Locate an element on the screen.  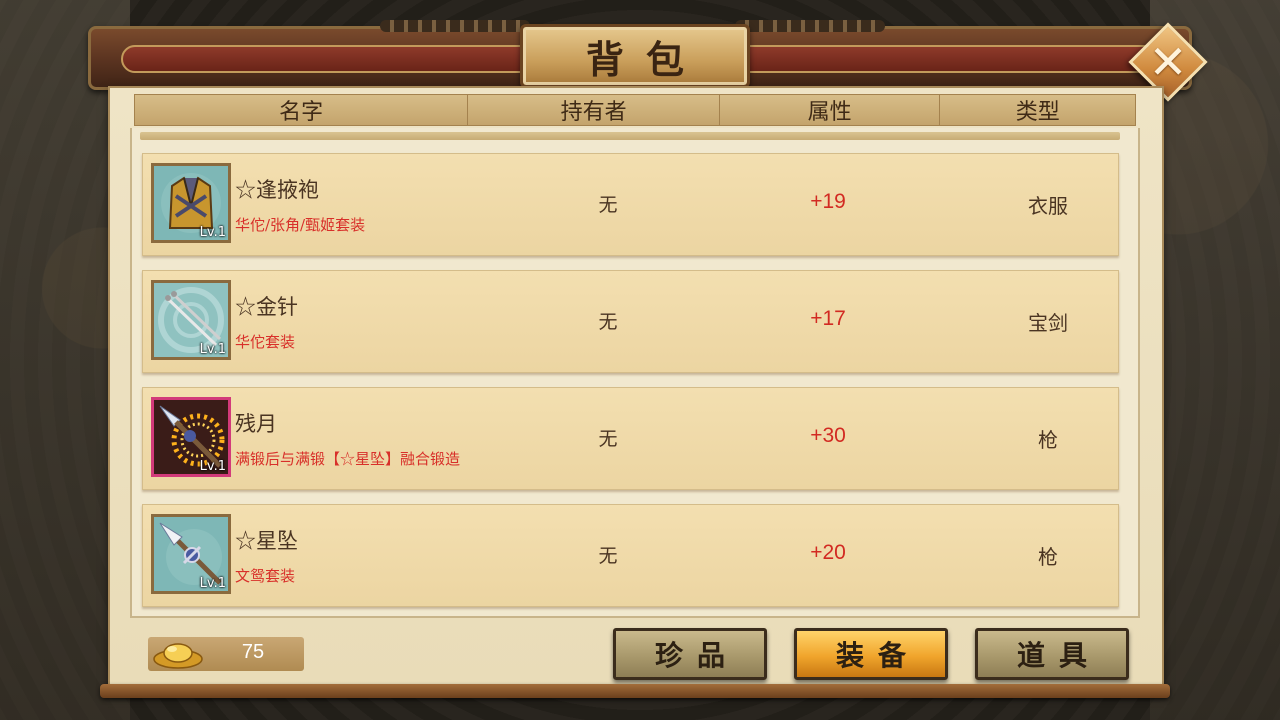
list-item: Lv.1 ☆逢掖袍 华佗/张角/甄姬套装 无 +19 衣服 is located at coordinates (630, 204).